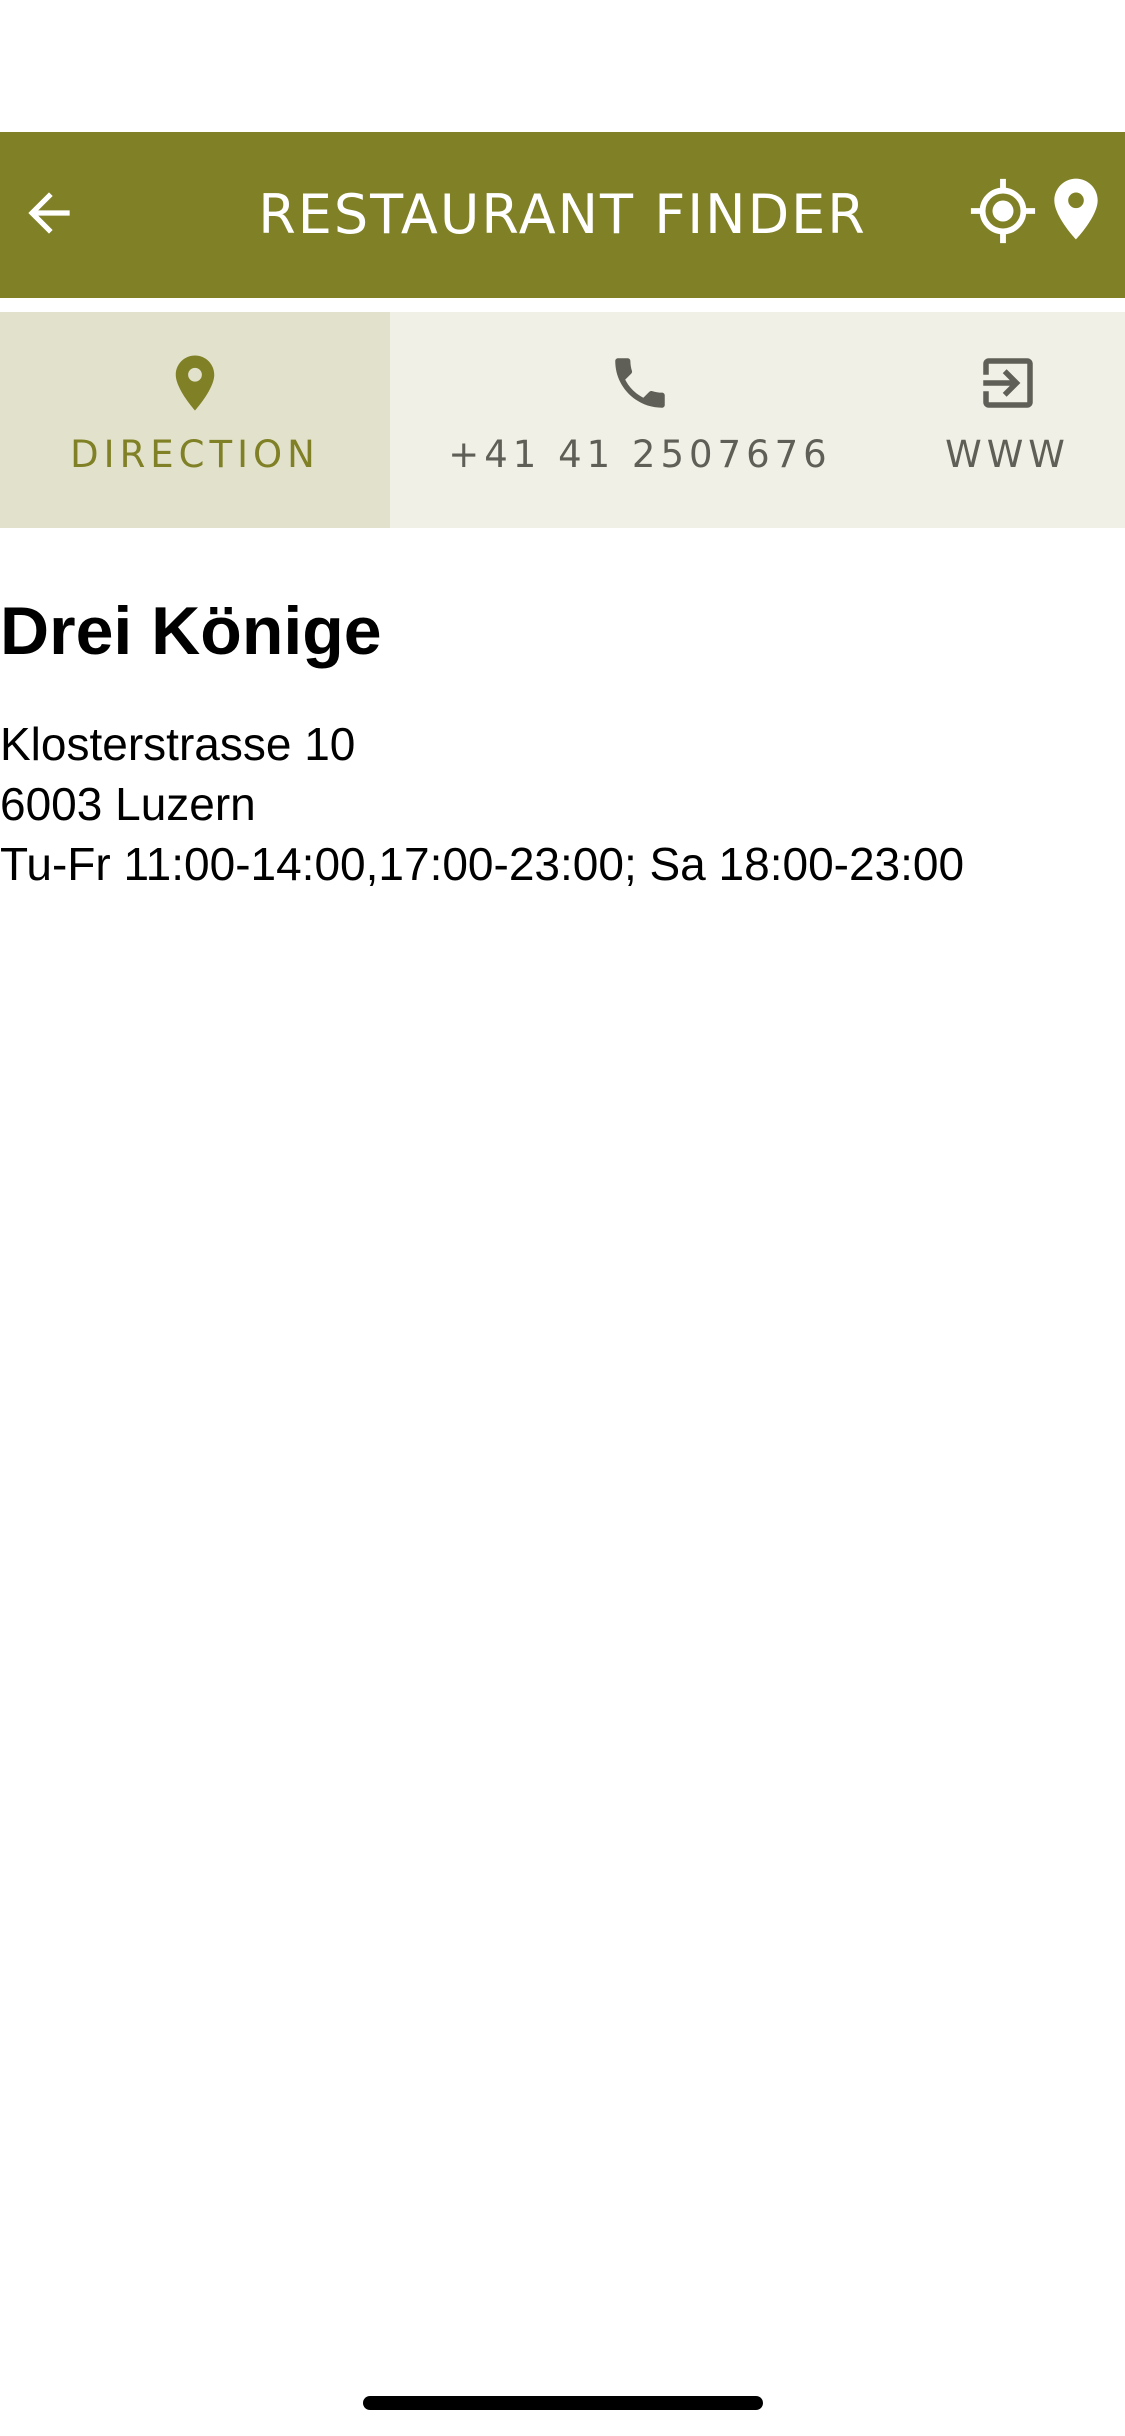  Describe the element at coordinates (1007, 420) in the screenshot. I see `www-button: WWW` at that location.